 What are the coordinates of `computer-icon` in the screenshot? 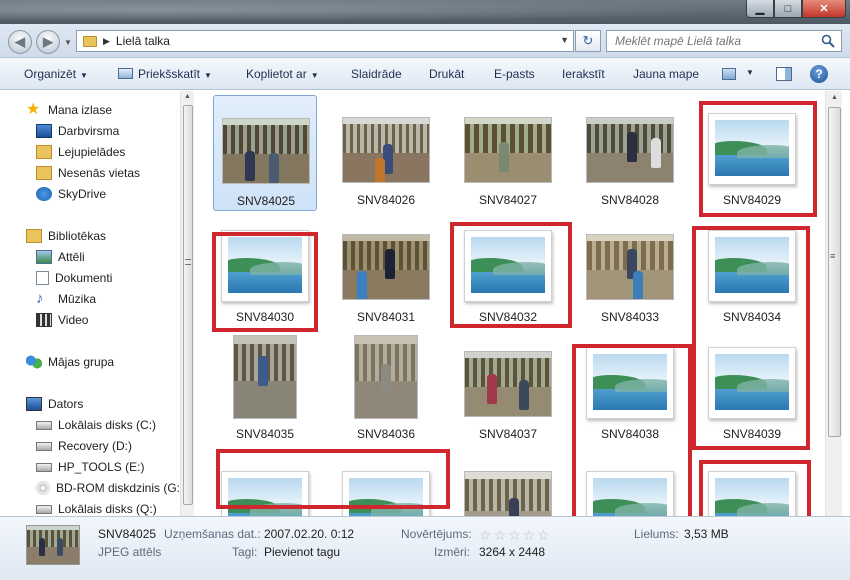 It's located at (34, 404).